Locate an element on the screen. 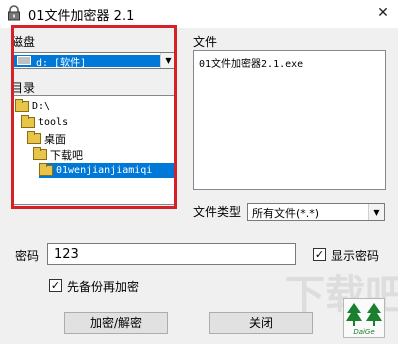 This screenshot has height=344, width=398. encrypt-decrypt-button: 加密/解密 is located at coordinates (116, 323).